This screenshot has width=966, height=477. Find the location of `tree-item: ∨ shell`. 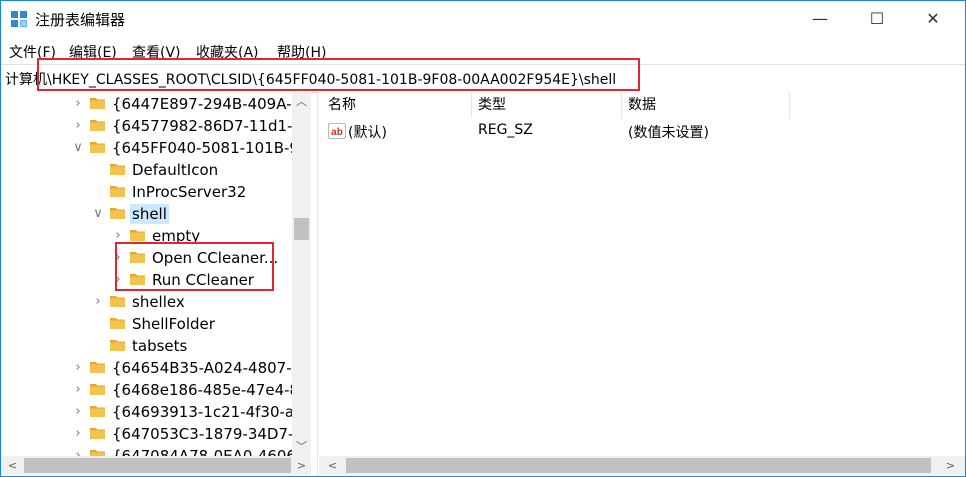

tree-item: ∨ shell is located at coordinates (146, 214).